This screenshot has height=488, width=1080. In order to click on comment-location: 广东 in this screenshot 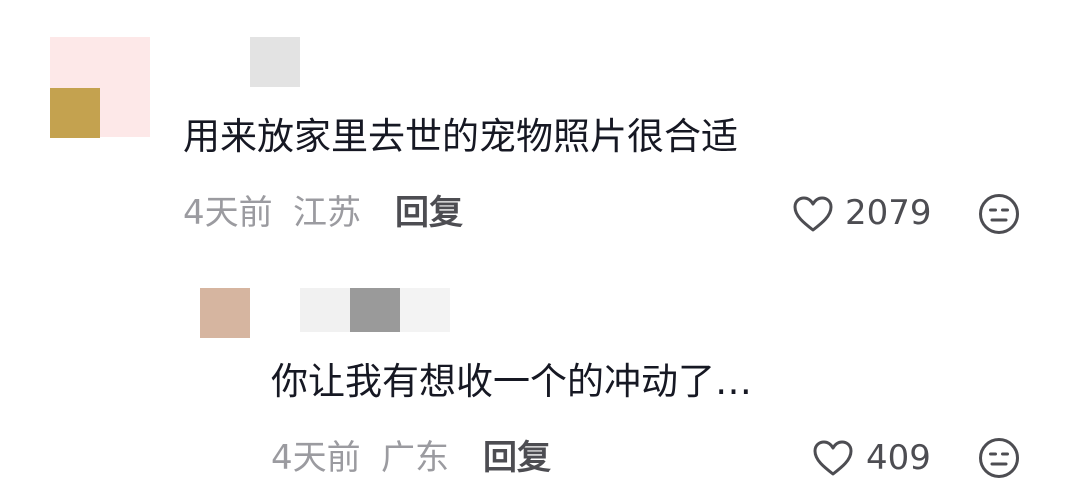, I will do `click(415, 458)`.